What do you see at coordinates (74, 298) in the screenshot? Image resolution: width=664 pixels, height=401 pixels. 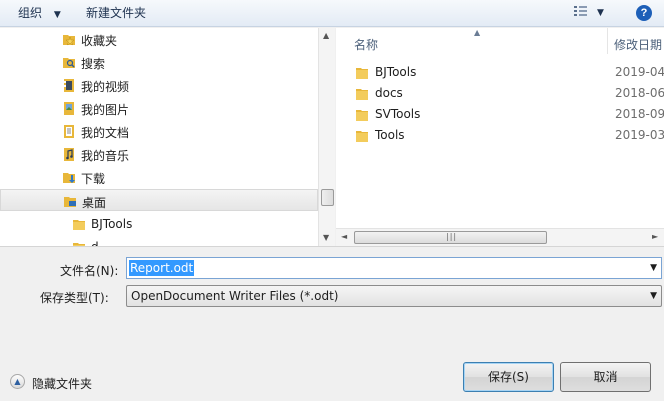 I see `filetype-label: 保存类型(T):` at bounding box center [74, 298].